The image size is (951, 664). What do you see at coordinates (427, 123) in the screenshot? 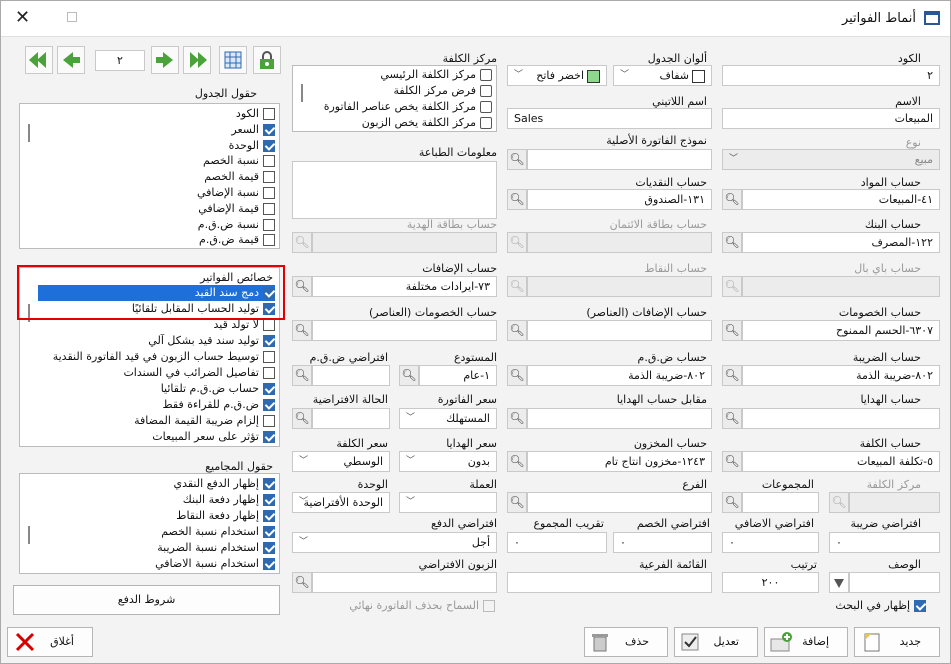
I see `cost-center-option: مركز الكلفة يخص الزبون` at bounding box center [427, 123].